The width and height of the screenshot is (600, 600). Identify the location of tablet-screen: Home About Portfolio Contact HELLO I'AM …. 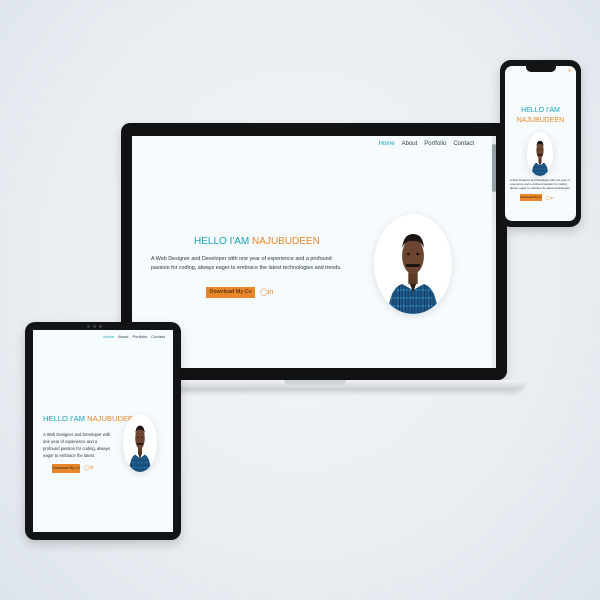
(103, 431).